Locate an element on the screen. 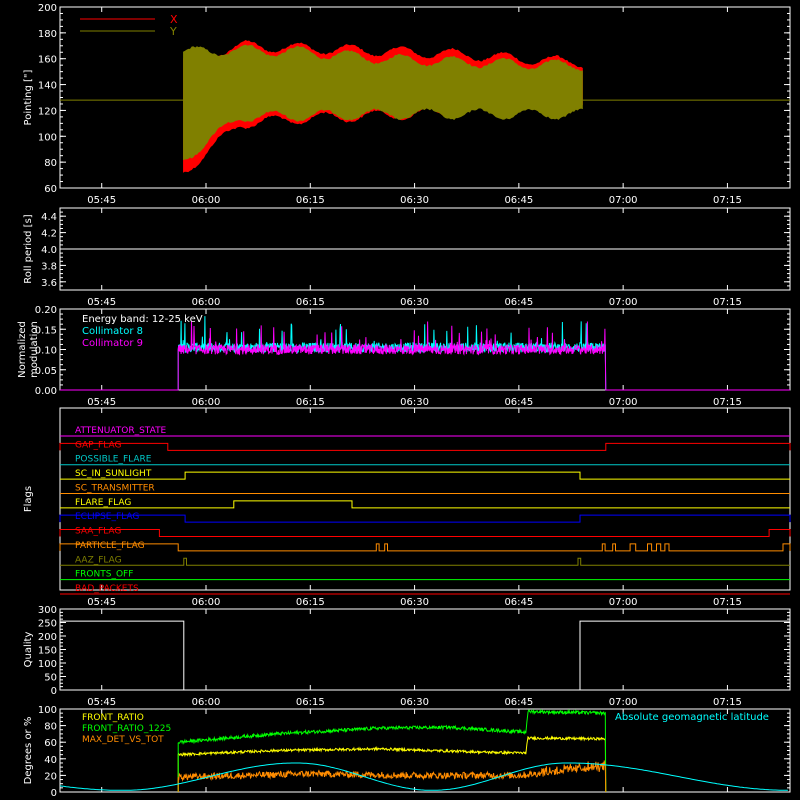 This screenshot has height=800, width=800. y-tick-label: 180 is located at coordinates (47, 34).